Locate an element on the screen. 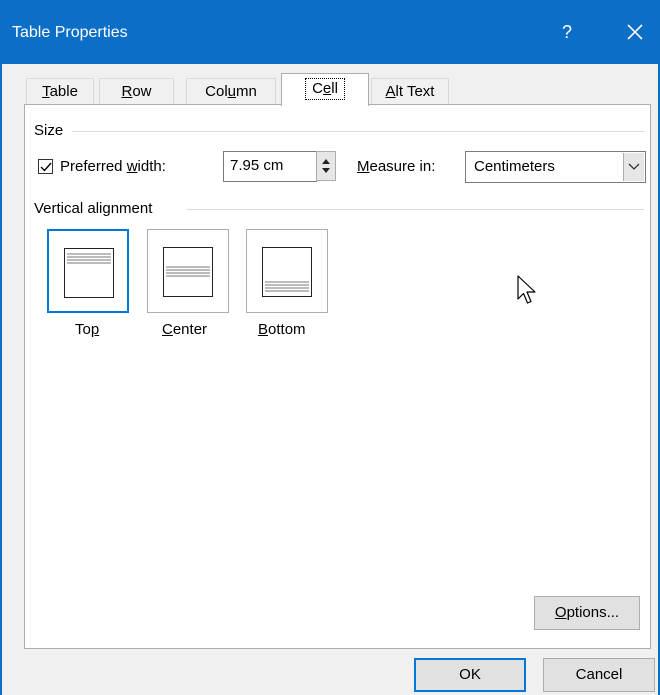  tab-cell-mnemonic: e is located at coordinates (327, 88).